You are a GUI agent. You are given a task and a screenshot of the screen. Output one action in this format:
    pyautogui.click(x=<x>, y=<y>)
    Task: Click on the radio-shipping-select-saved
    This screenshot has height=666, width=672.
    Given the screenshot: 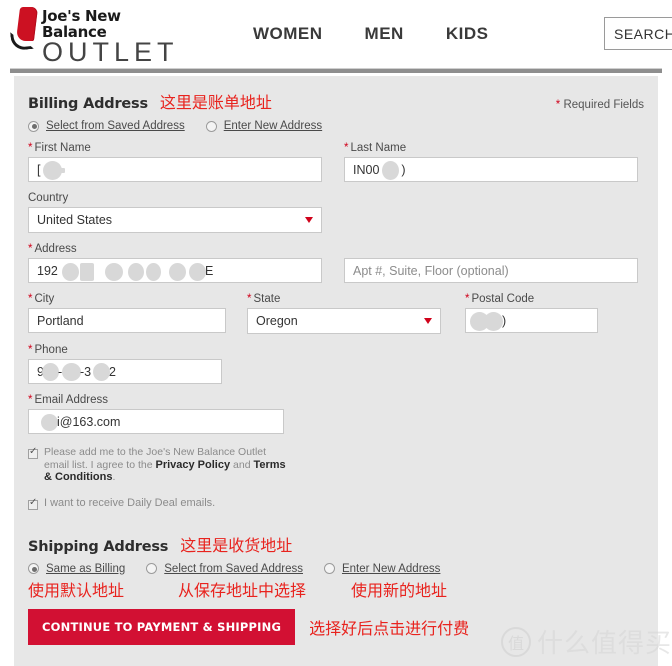 What is the action you would take?
    pyautogui.click(x=152, y=568)
    